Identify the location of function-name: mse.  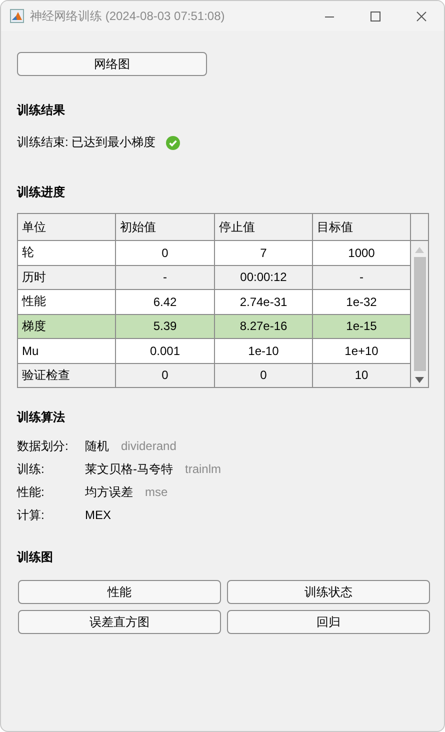
(156, 492).